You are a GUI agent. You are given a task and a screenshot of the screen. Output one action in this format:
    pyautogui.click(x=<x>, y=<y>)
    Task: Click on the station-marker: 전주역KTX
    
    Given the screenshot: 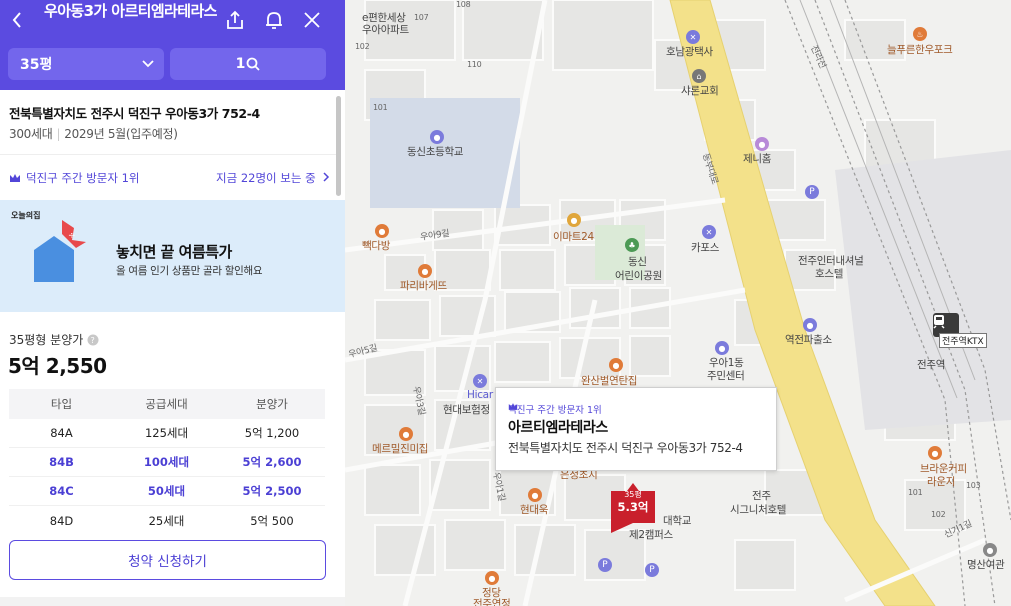 What is the action you would take?
    pyautogui.click(x=959, y=330)
    